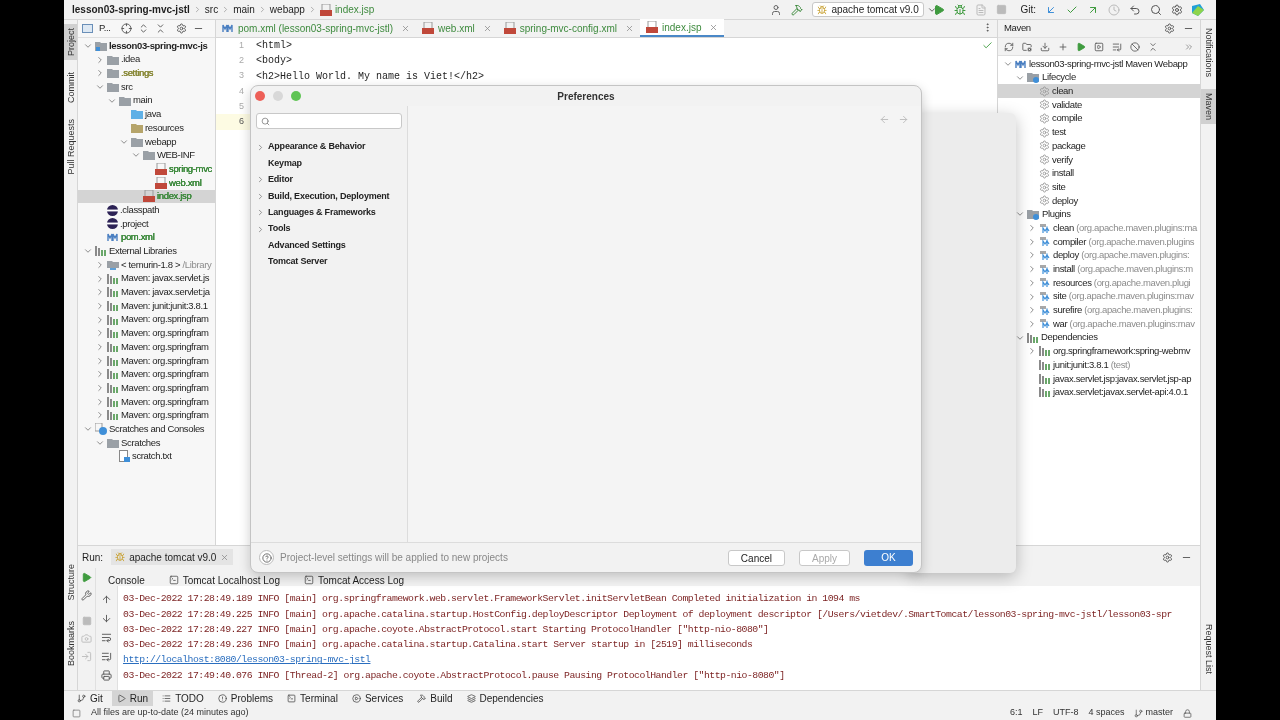 This screenshot has width=1280, height=720. What do you see at coordinates (1099, 214) in the screenshot?
I see `tree-item: Plugins` at bounding box center [1099, 214].